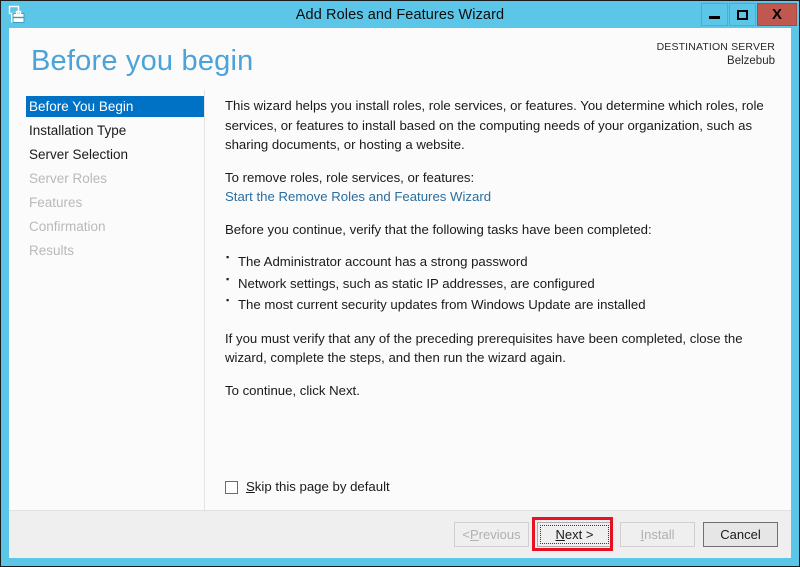  Describe the element at coordinates (560, 534) in the screenshot. I see `next-accel-char: N` at that location.